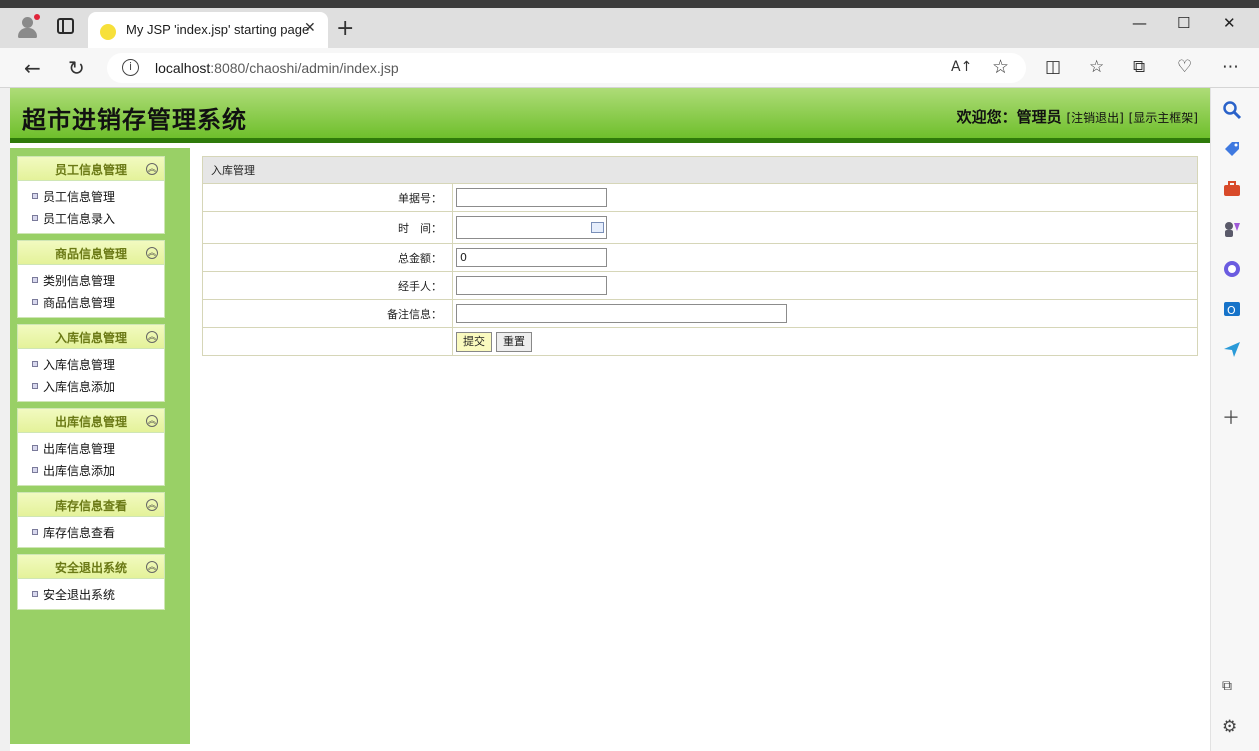 Image resolution: width=1259 pixels, height=751 pixels. Describe the element at coordinates (474, 341) in the screenshot. I see `submit-button: 提交` at that location.